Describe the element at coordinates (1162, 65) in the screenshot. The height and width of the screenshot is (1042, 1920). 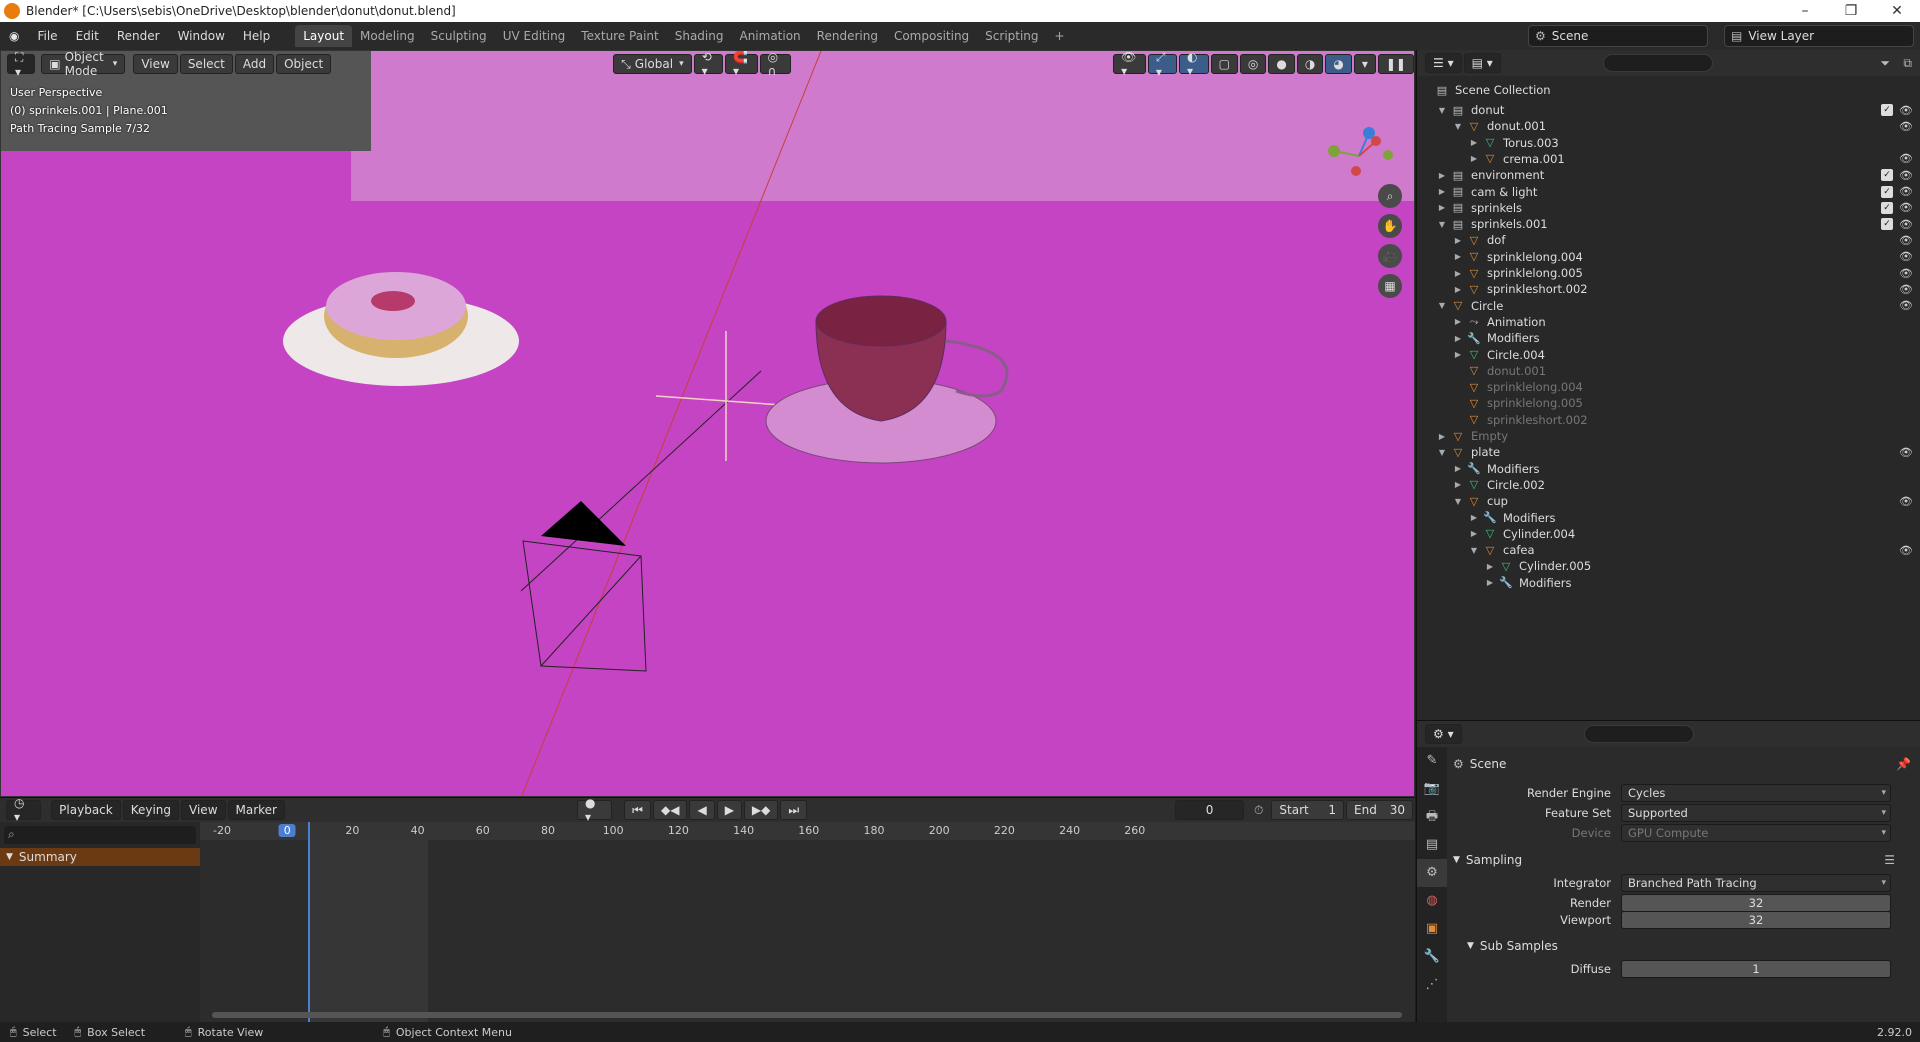
I see `gizmo-toggle-icon: ⤢ ▾` at that location.